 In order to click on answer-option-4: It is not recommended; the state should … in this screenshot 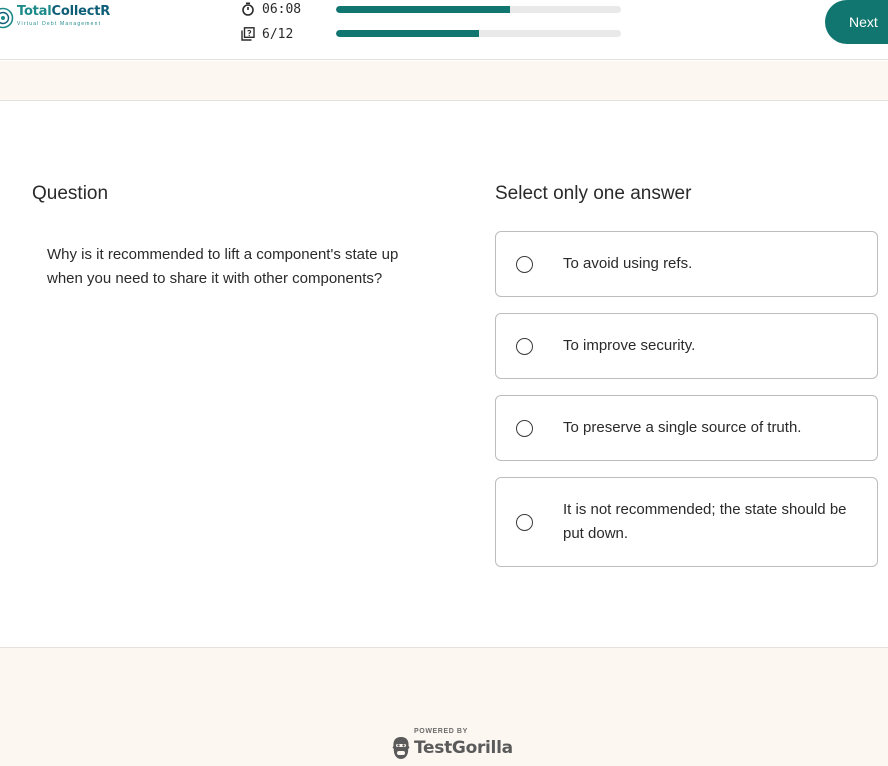, I will do `click(686, 522)`.